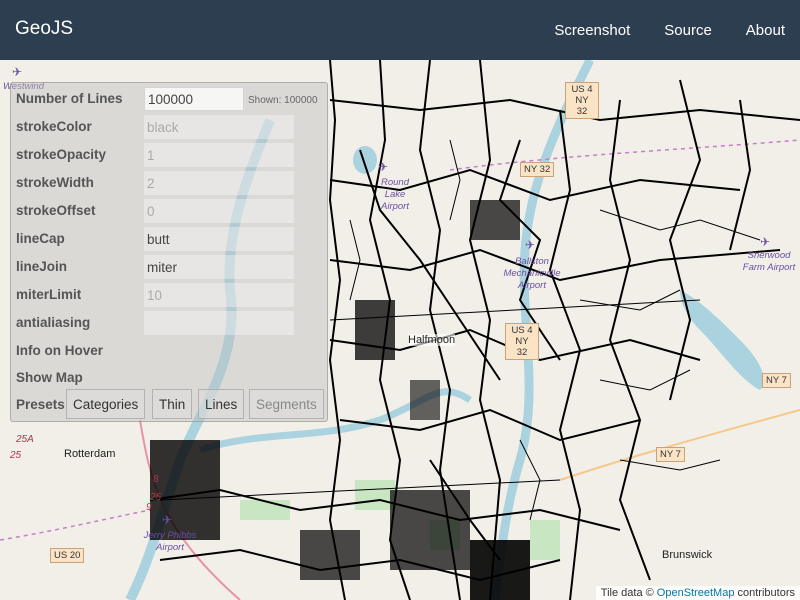  What do you see at coordinates (54, 126) in the screenshot?
I see `stroke-color-label: strokeColor` at bounding box center [54, 126].